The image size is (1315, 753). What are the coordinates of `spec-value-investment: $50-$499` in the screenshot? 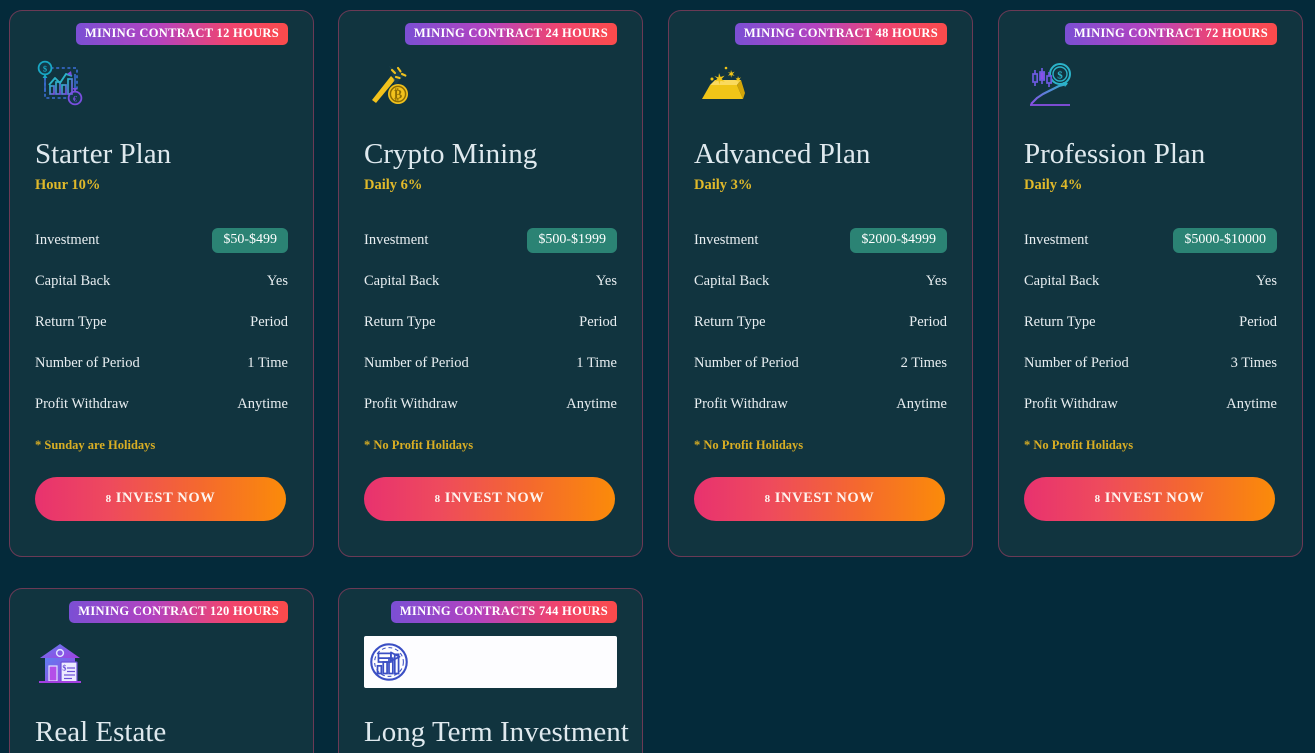 It's located at (250, 240).